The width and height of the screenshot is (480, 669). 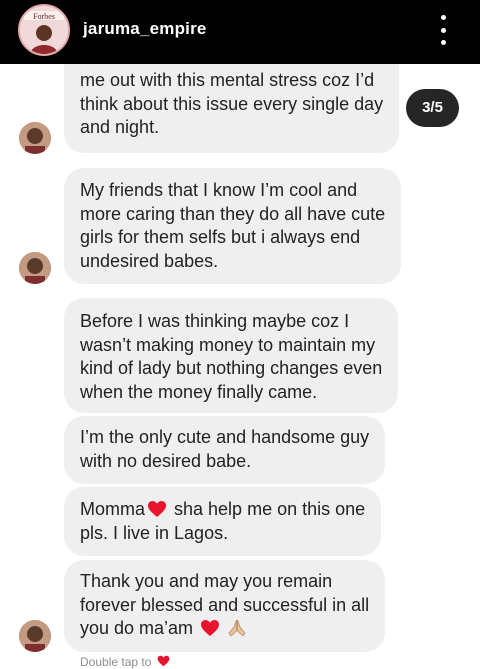 I want to click on message-text: you do ma’am, so click(x=139, y=628).